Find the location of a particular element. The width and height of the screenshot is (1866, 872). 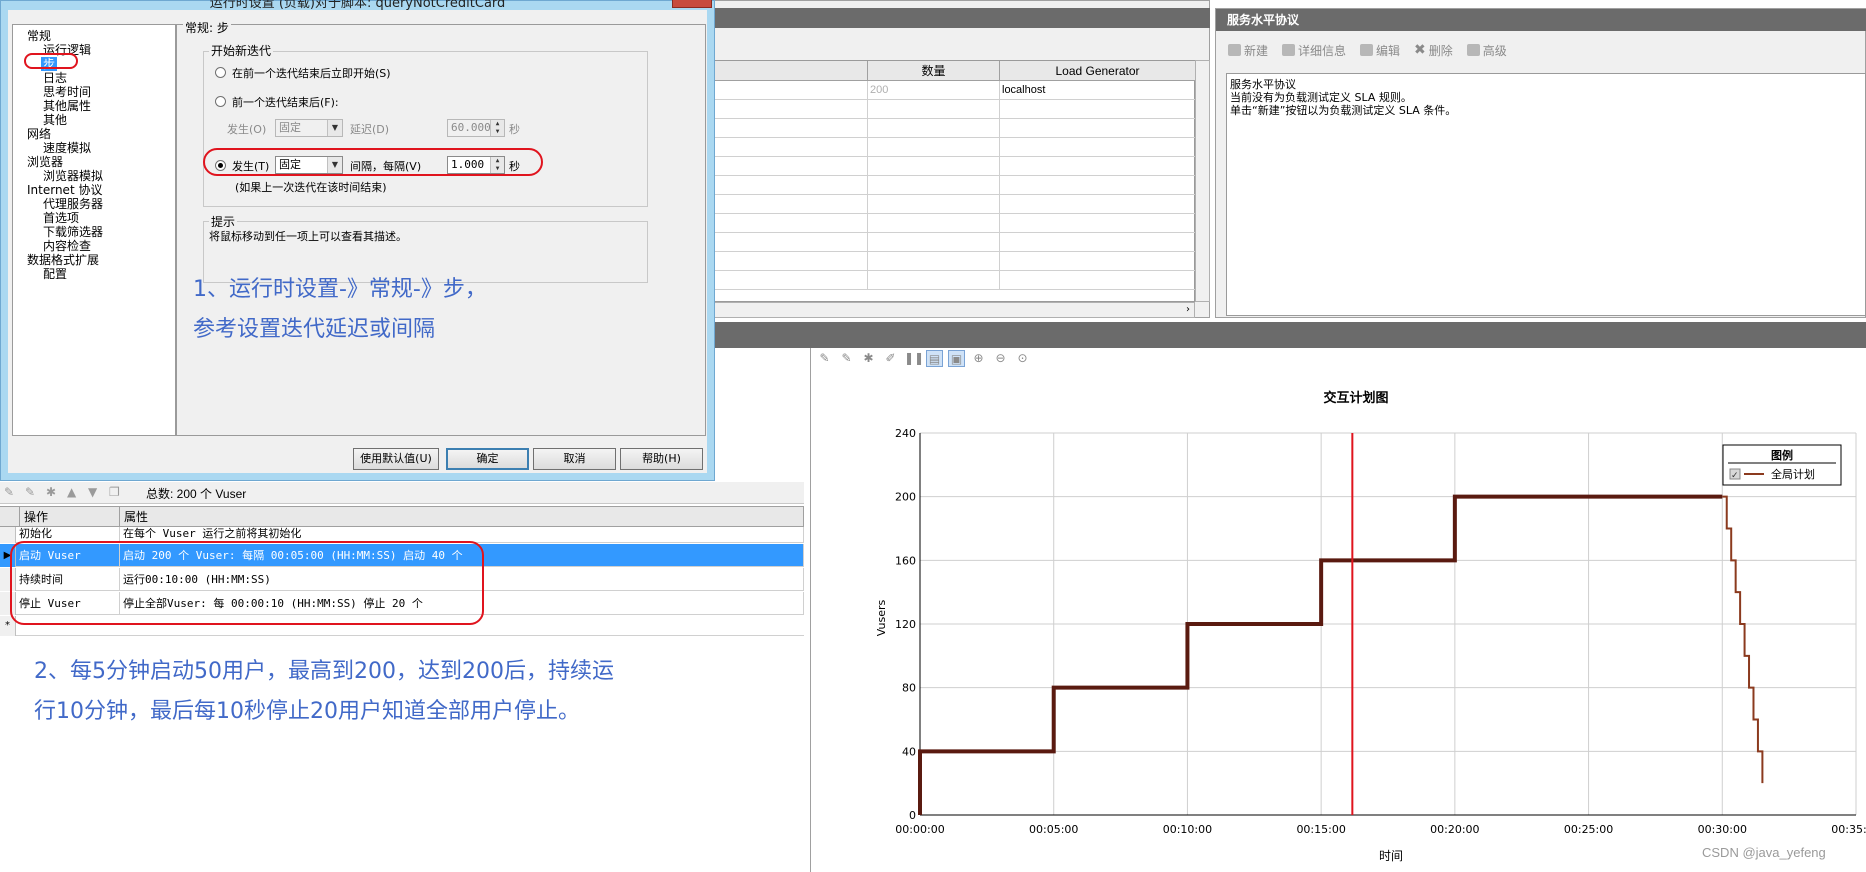

sla-toolbar: 新建 详细信息 编辑 ✖ 删除 高级 is located at coordinates (1367, 50).